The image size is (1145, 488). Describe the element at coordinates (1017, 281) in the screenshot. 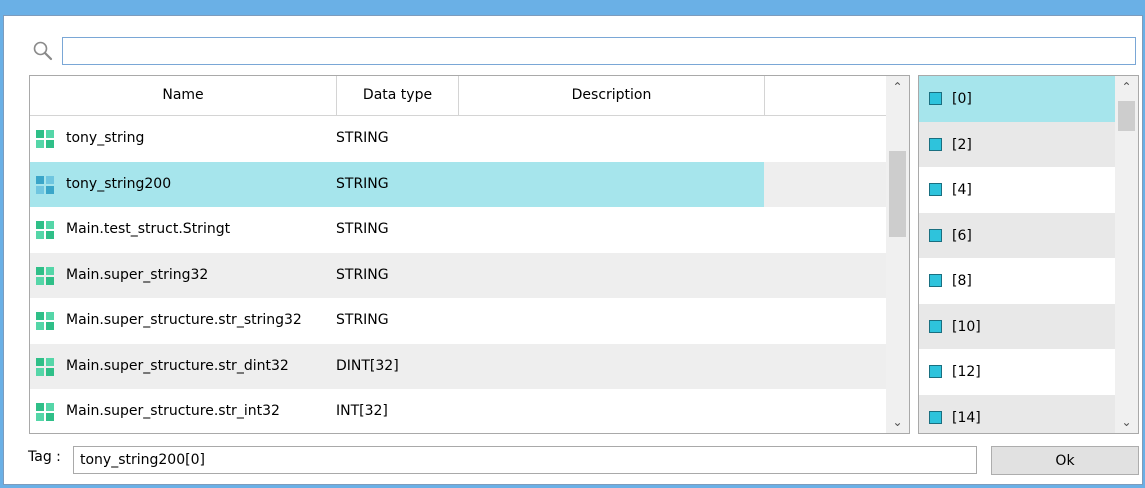

I see `index-list-item: [8]` at that location.